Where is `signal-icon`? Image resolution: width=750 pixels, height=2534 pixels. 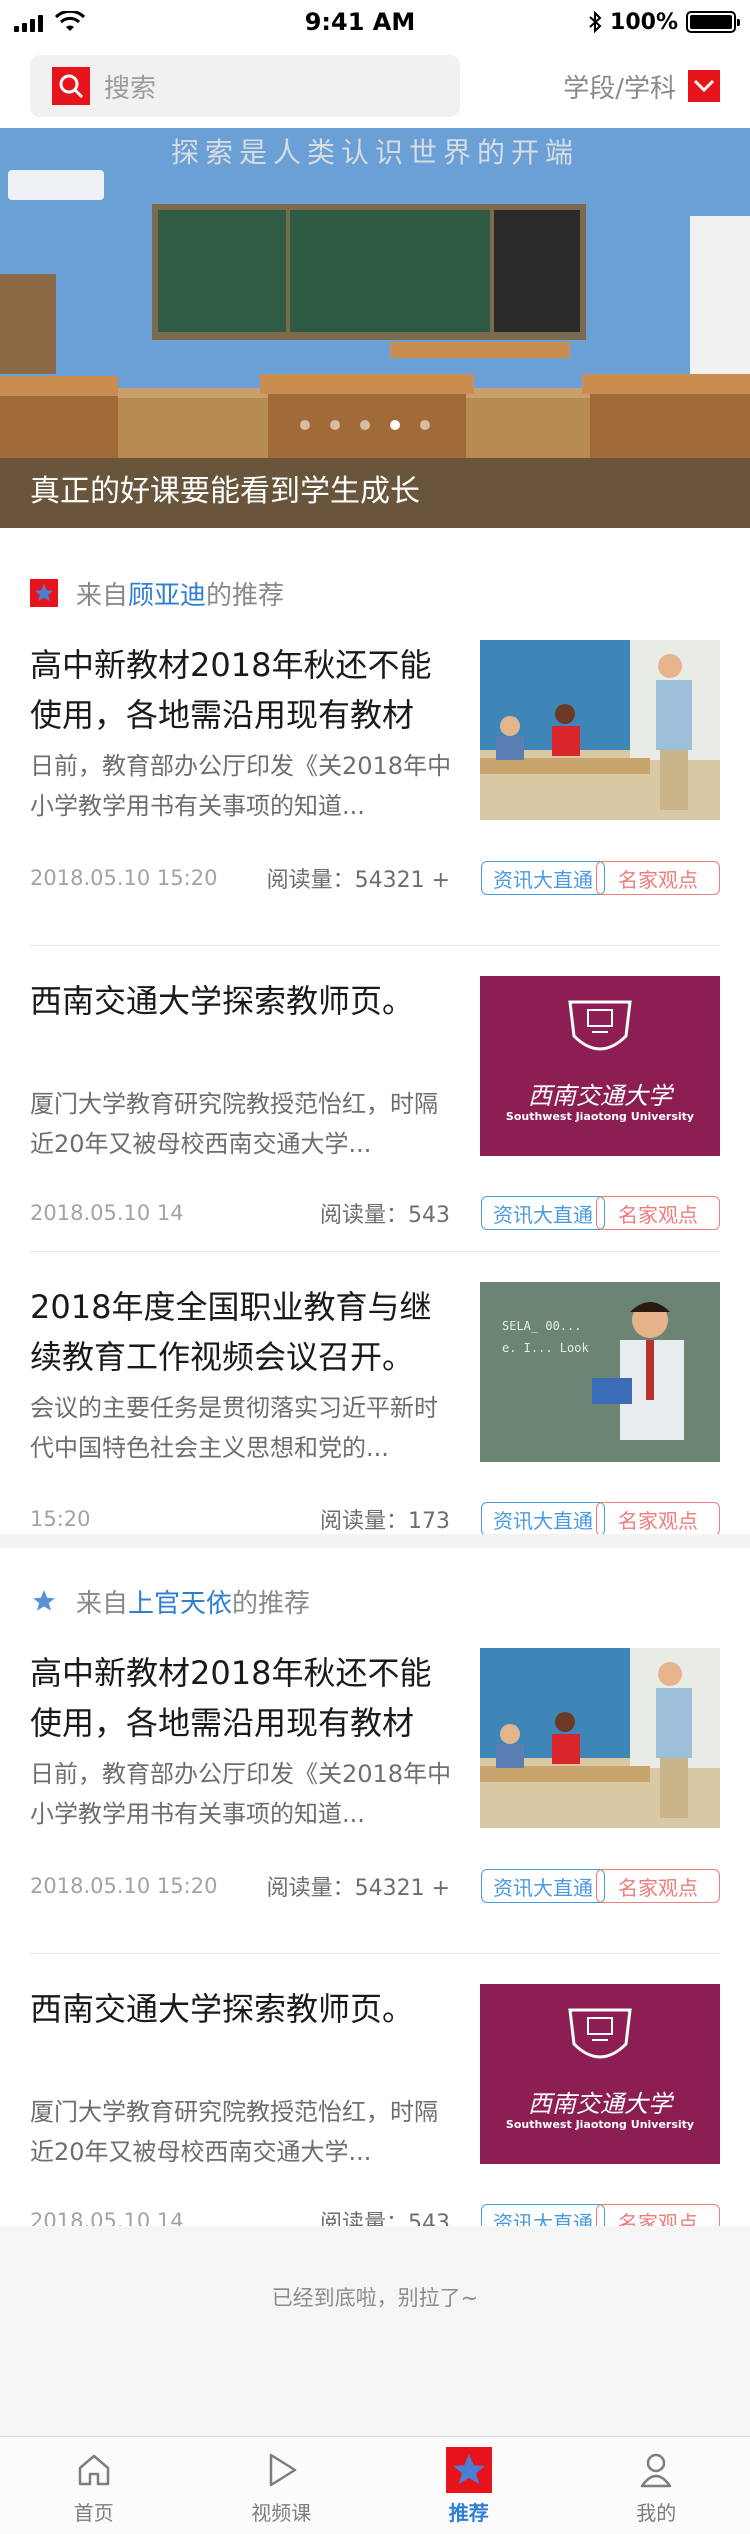
signal-icon is located at coordinates (28, 22).